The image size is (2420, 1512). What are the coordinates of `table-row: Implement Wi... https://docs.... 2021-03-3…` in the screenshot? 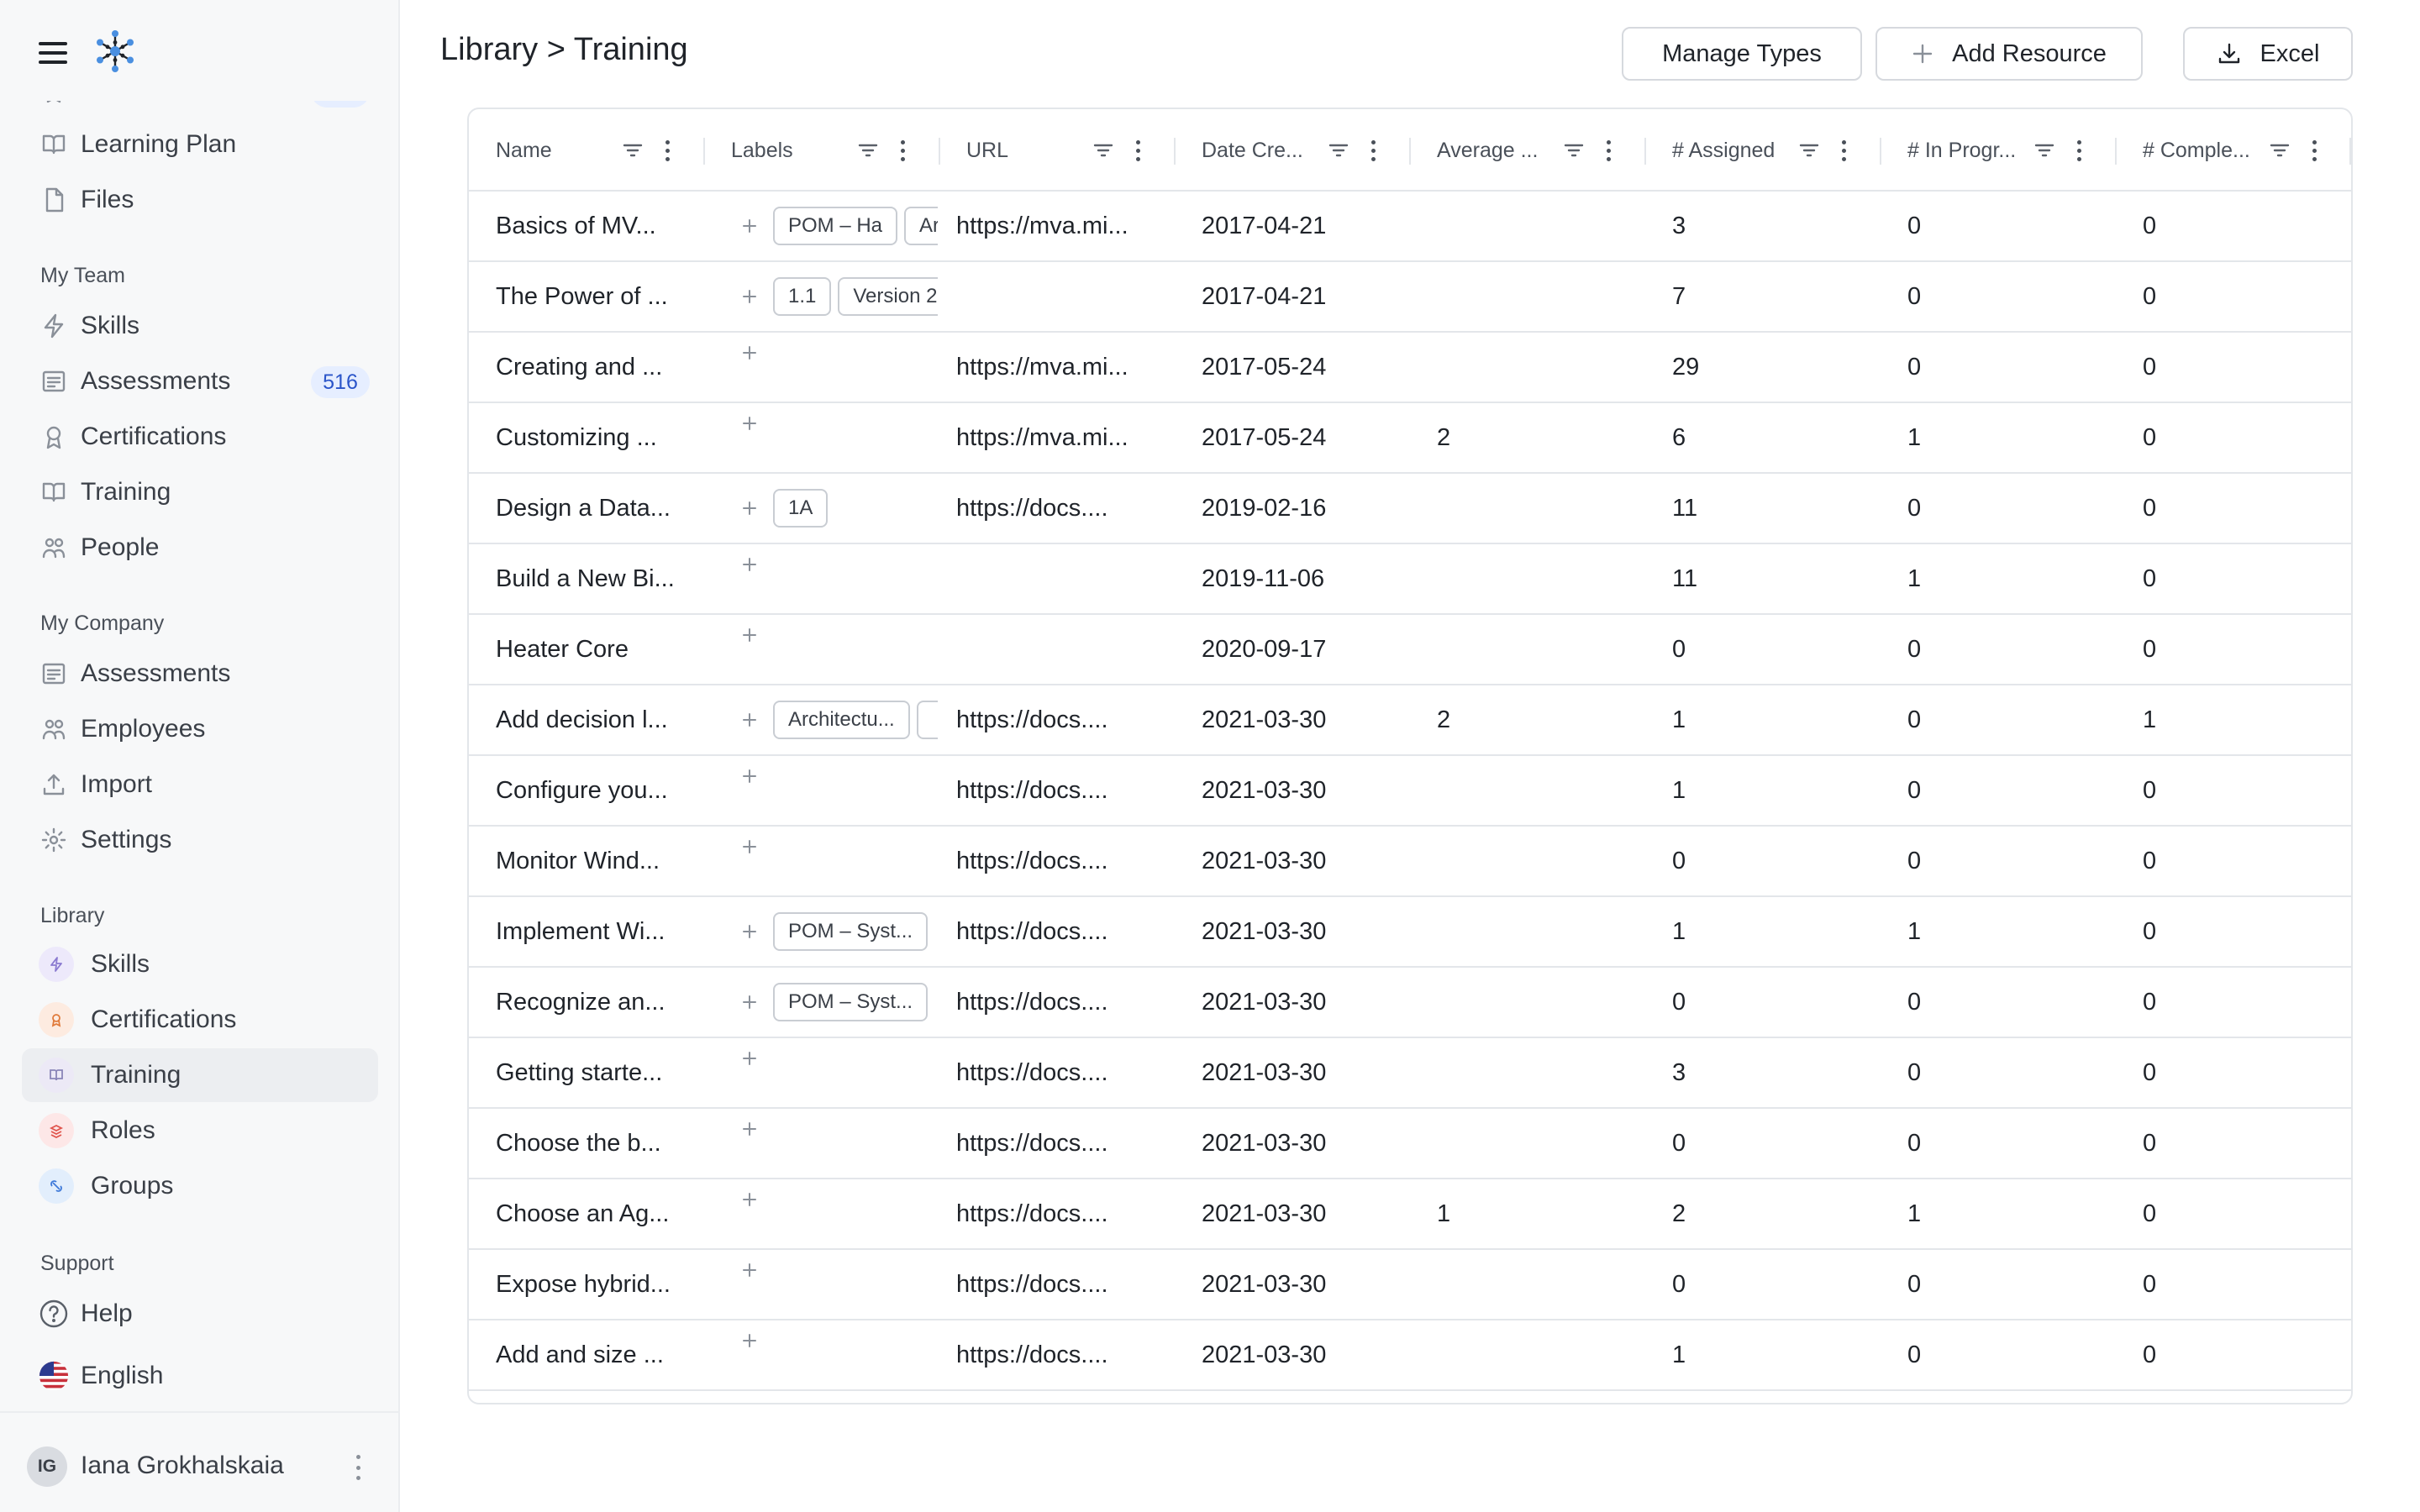 It's located at (1410, 932).